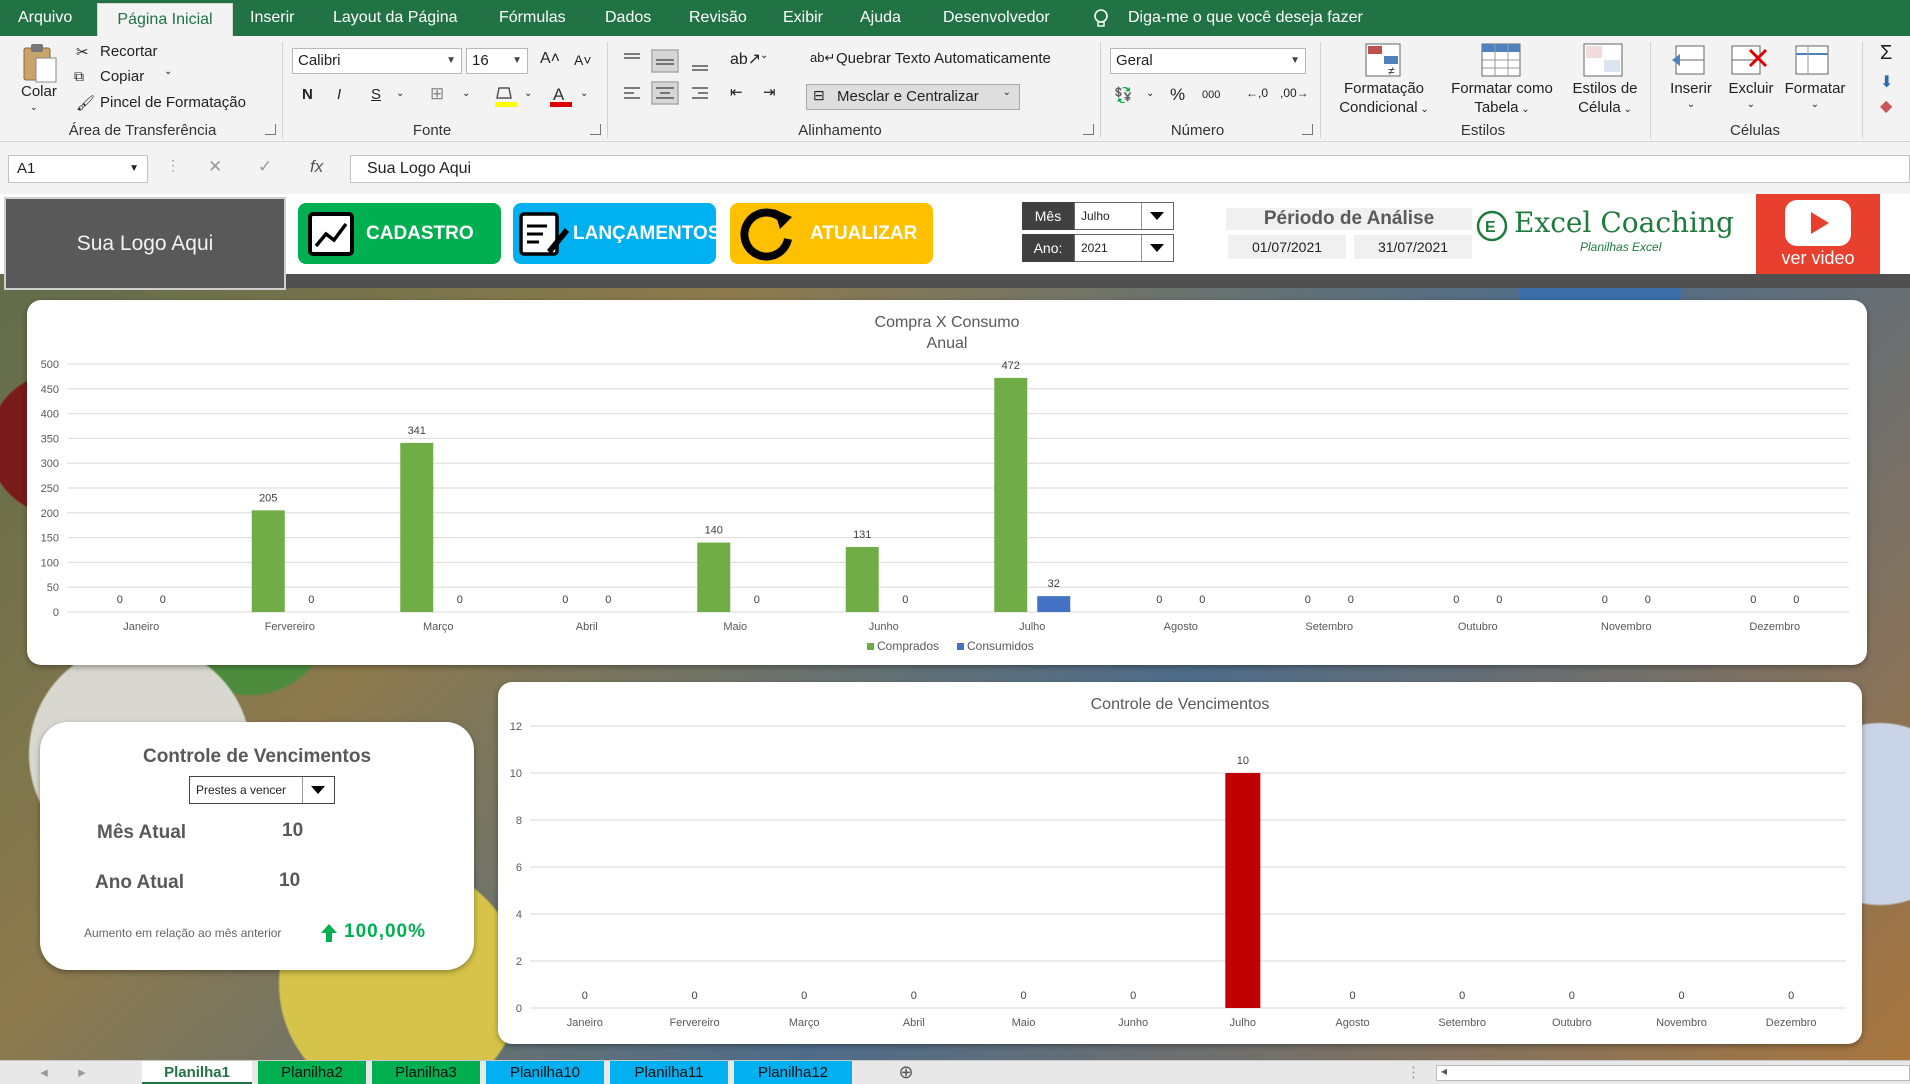  What do you see at coordinates (913, 97) in the screenshot?
I see `merge-center-button: ⊟ Mesclar e Centralizar ⌄` at bounding box center [913, 97].